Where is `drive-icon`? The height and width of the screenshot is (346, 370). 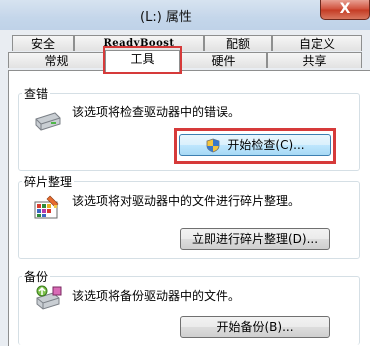
drive-icon is located at coordinates (48, 121).